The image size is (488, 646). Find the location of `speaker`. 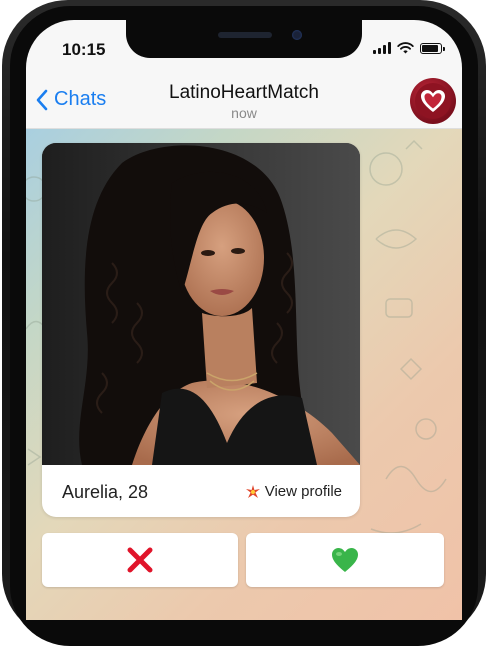

speaker is located at coordinates (245, 35).